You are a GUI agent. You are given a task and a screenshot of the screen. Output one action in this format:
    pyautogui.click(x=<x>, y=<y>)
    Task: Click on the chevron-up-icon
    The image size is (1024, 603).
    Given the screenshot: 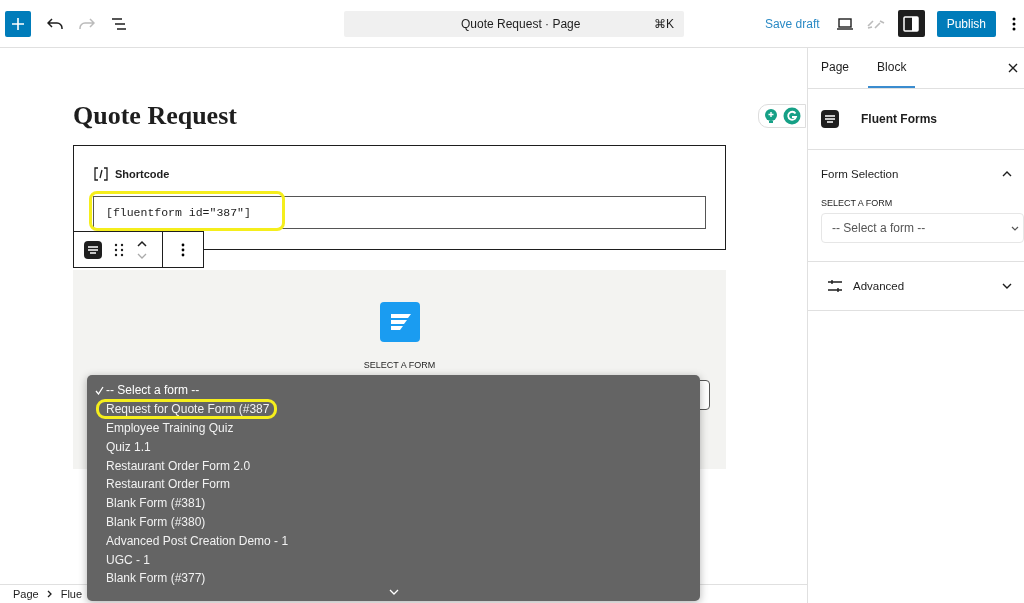 What is the action you would take?
    pyautogui.click(x=1007, y=174)
    